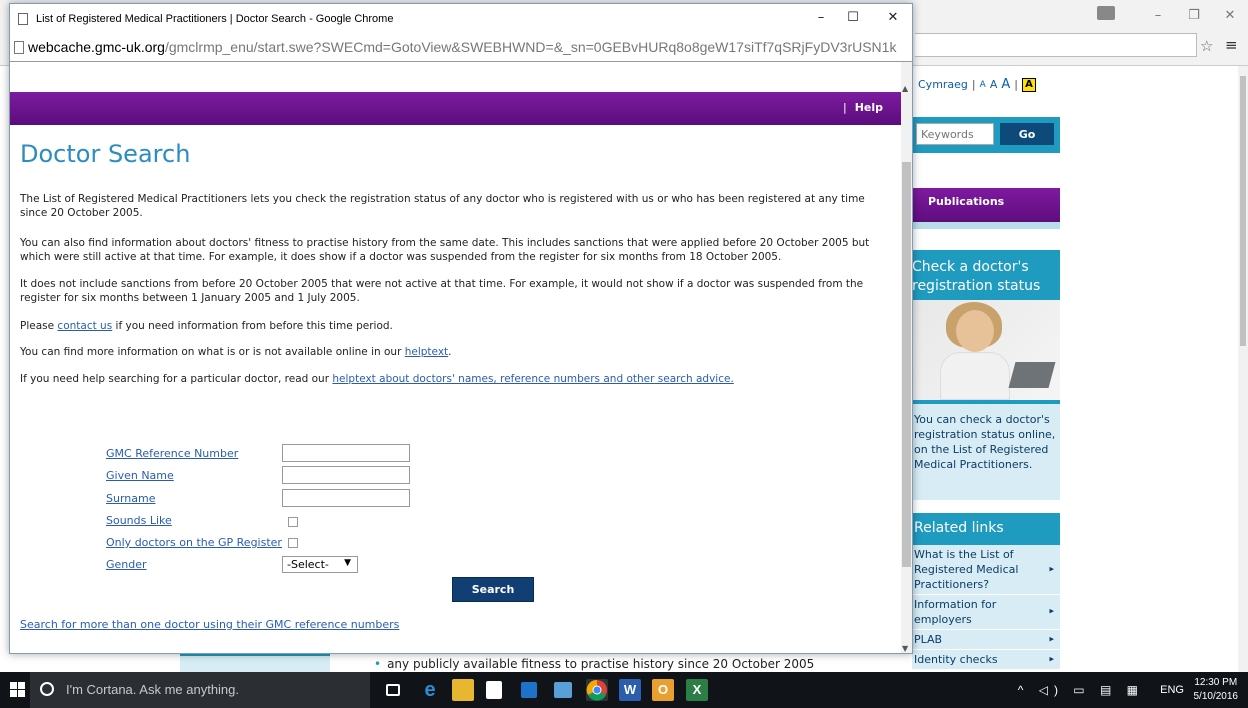  What do you see at coordinates (393, 690) in the screenshot?
I see `task-view-icon` at bounding box center [393, 690].